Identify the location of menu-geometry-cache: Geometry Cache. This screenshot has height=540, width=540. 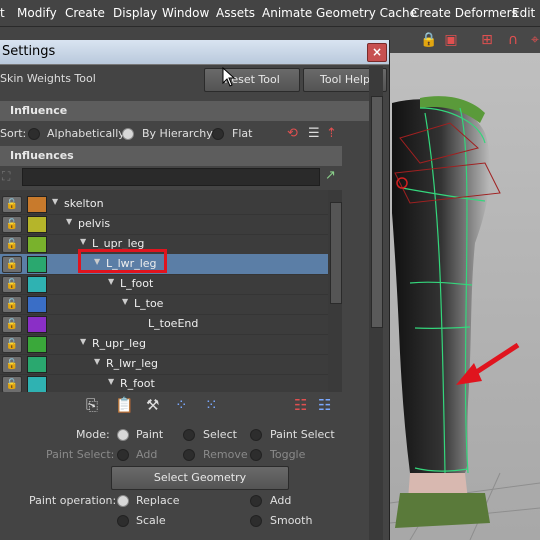
(366, 13).